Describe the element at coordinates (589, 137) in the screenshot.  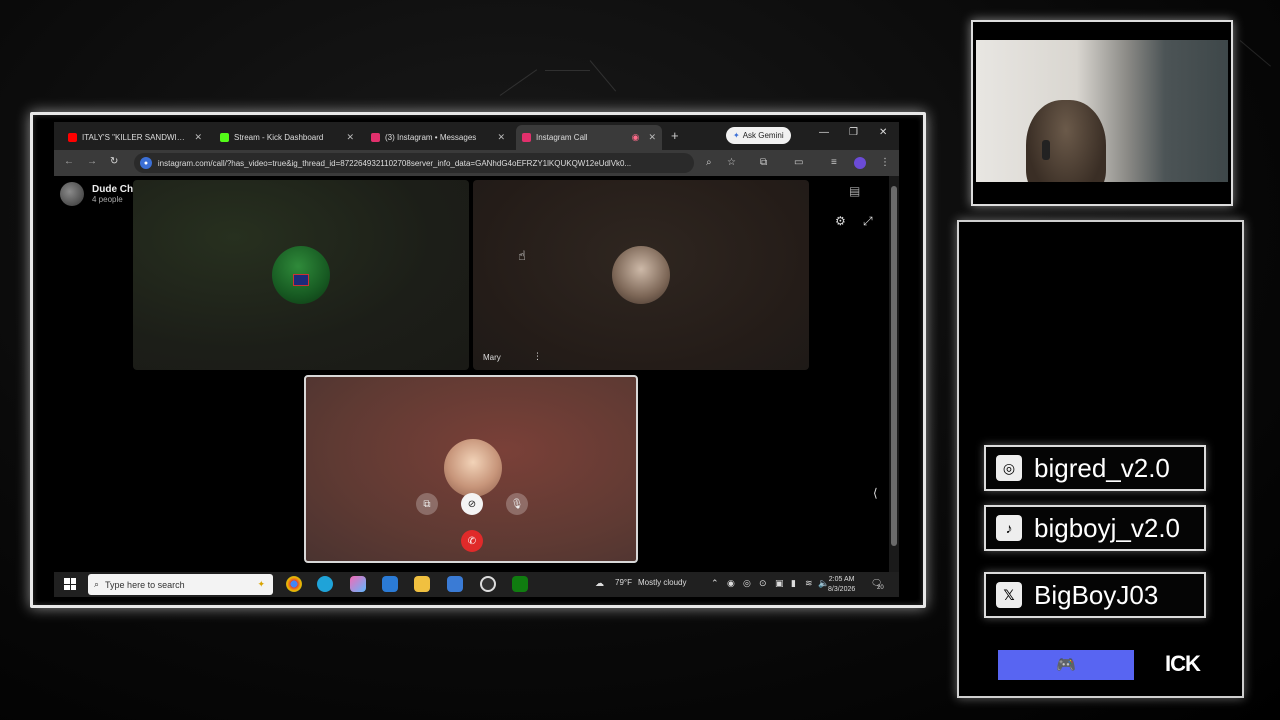
I see `tab-instagram-call: Instagram Call ◉ ✕` at that location.